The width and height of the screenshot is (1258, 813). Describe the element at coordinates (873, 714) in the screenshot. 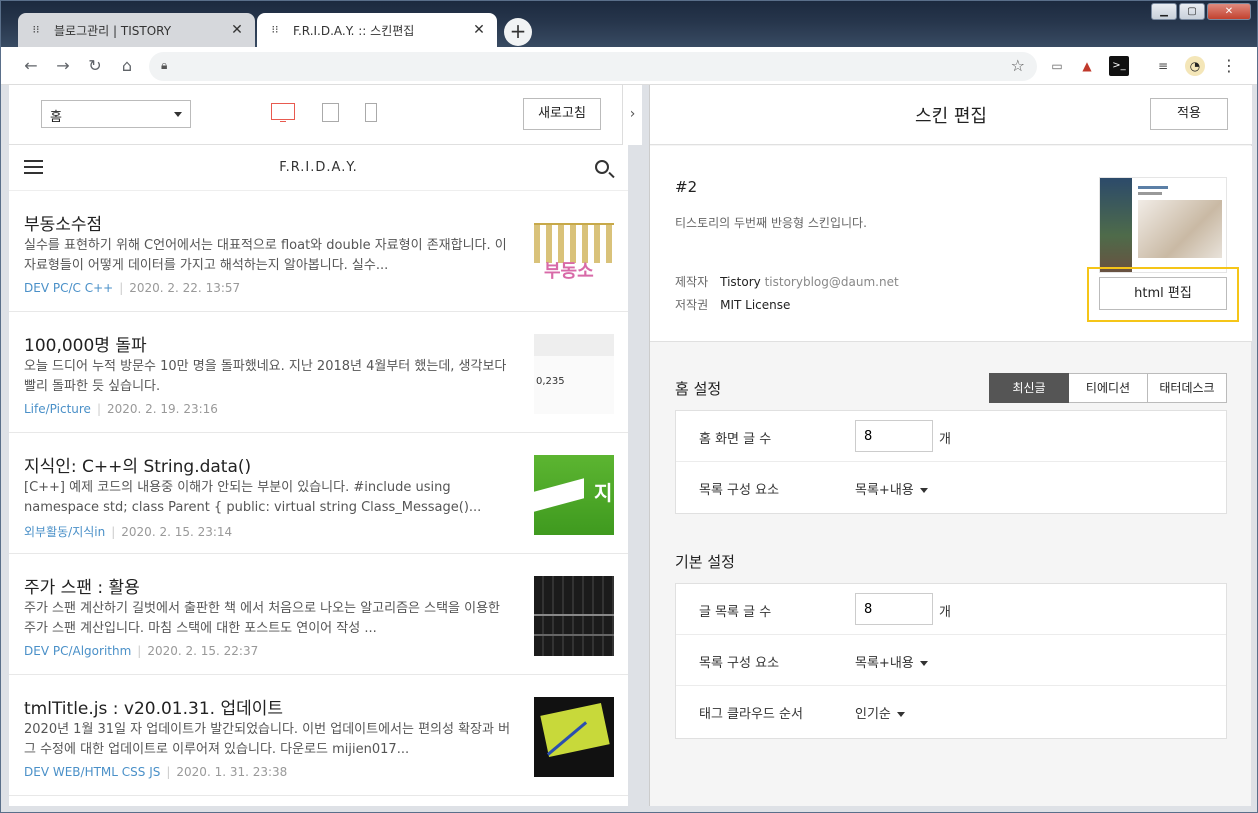

I see `dropdown-value: 인기순` at that location.